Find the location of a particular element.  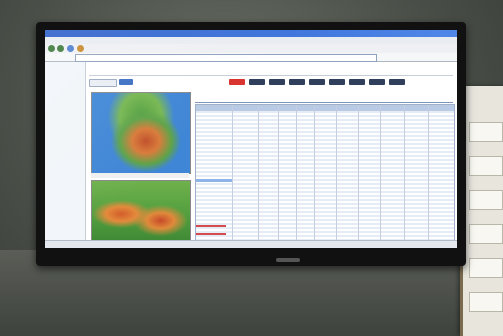

refresh-icon is located at coordinates (70, 48).